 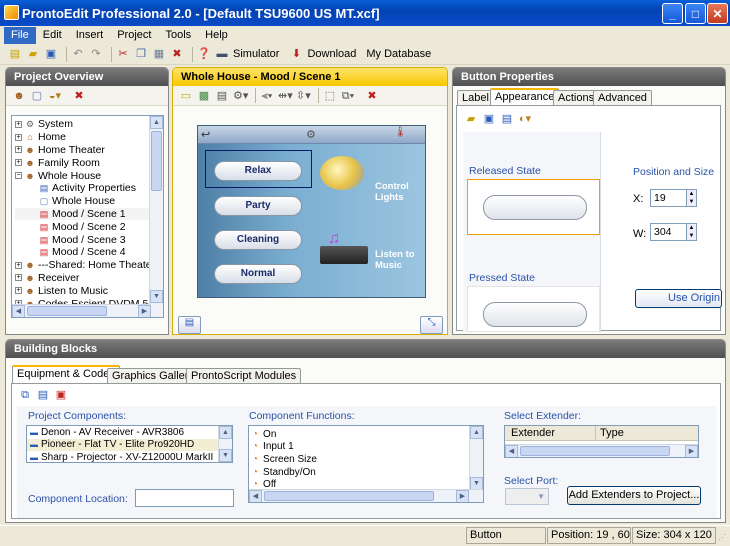 What do you see at coordinates (141, 54) in the screenshot?
I see `copy-icon: ❐` at bounding box center [141, 54].